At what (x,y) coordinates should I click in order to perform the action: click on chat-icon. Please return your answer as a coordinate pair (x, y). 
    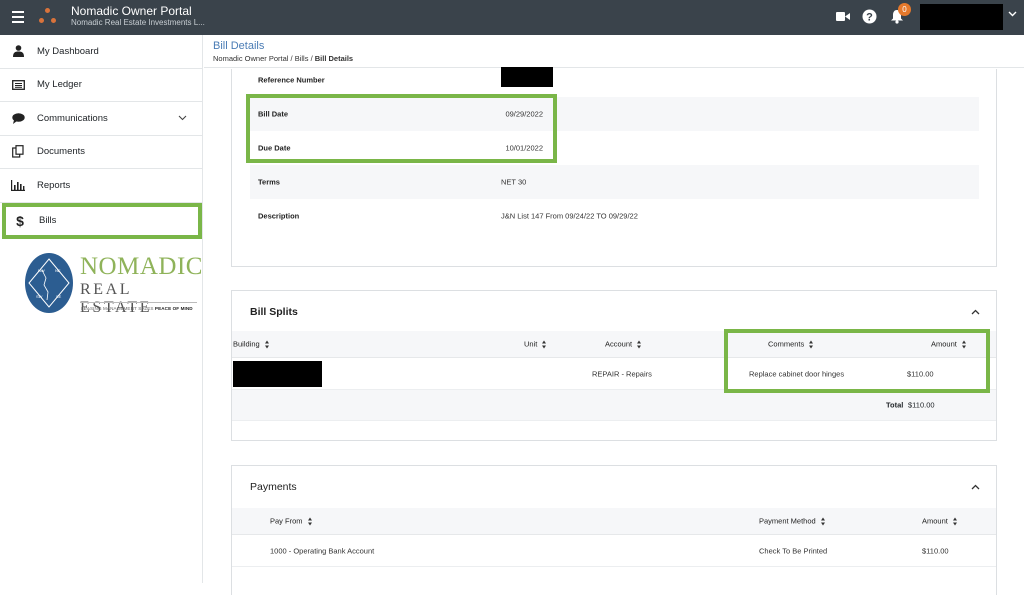
    Looking at the image, I should click on (18, 118).